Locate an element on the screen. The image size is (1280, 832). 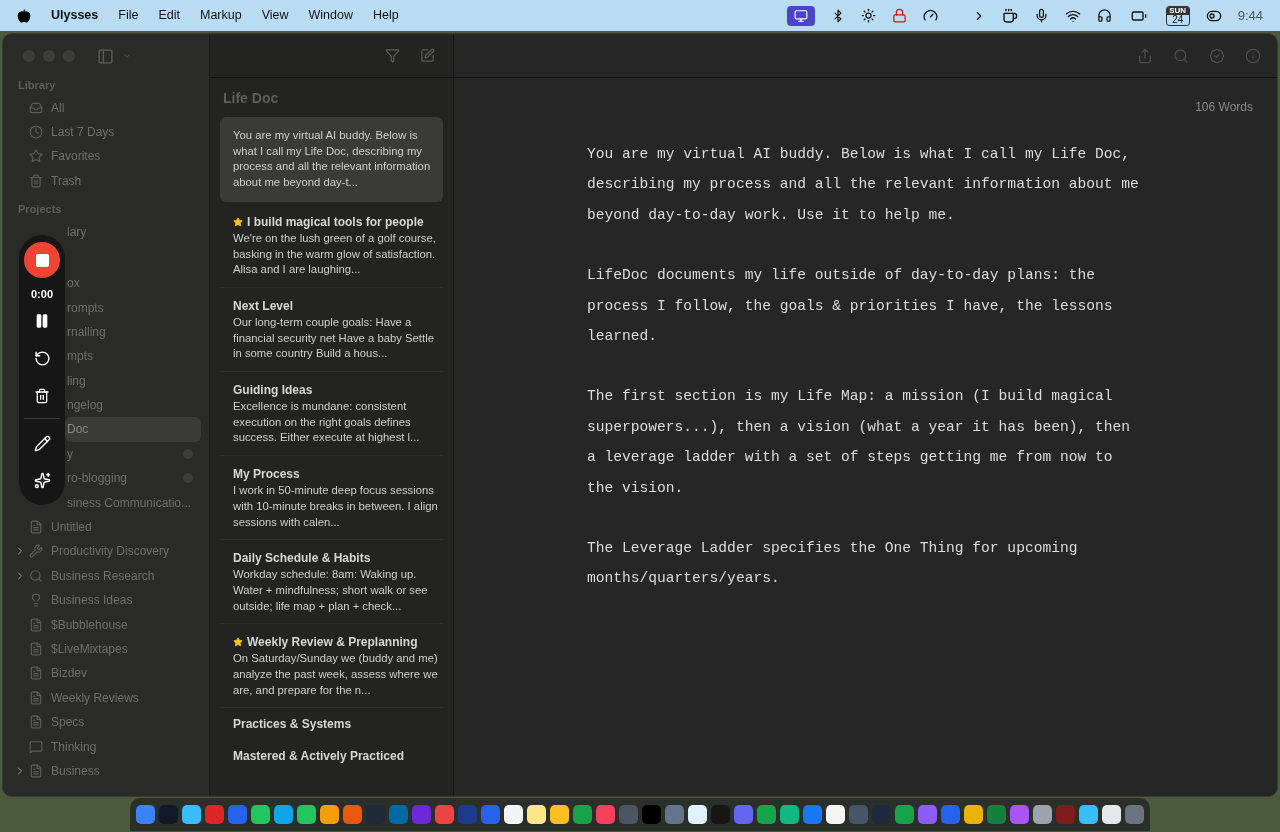
speech-bubble-icon is located at coordinates (36, 746).